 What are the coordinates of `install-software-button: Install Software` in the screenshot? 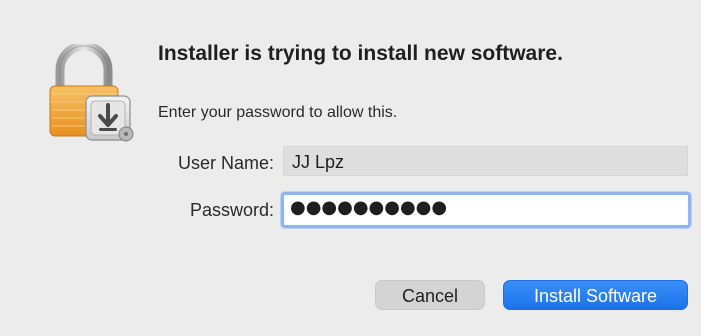 It's located at (595, 295).